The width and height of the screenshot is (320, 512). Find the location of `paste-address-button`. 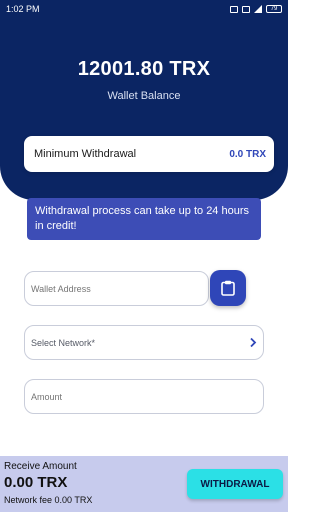

paste-address-button is located at coordinates (228, 288).